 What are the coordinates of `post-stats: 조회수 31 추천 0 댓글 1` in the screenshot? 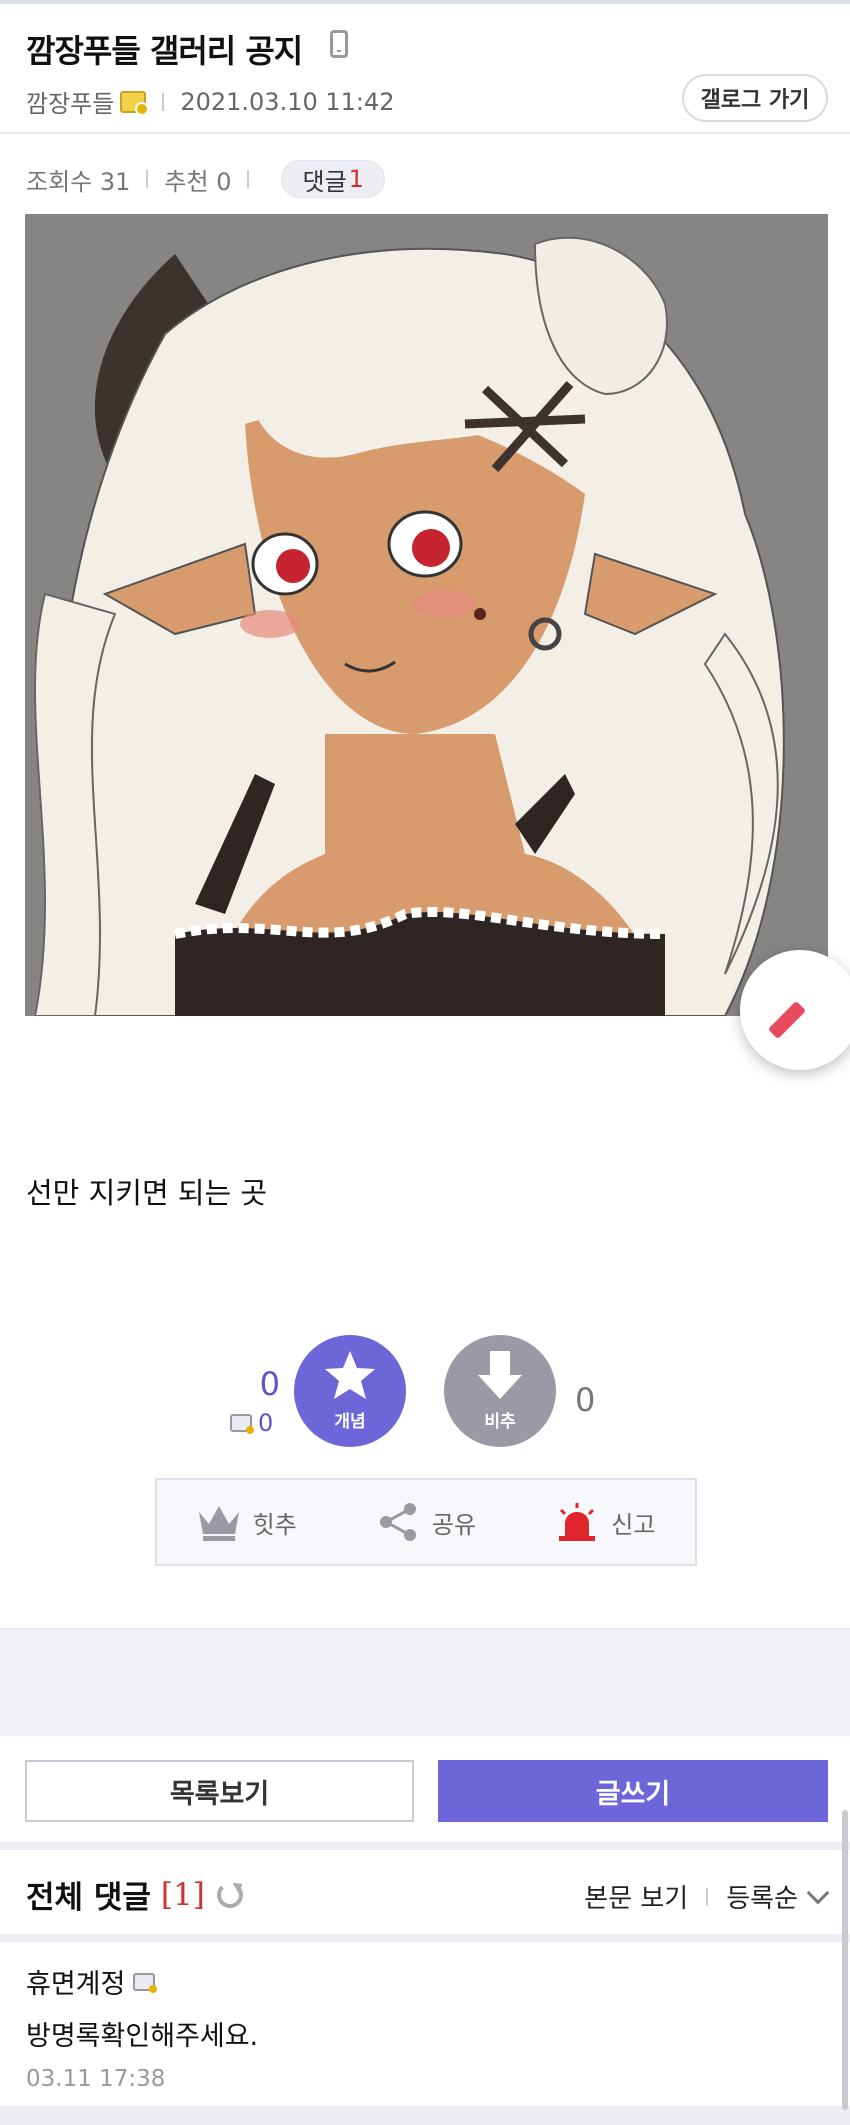 It's located at (205, 179).